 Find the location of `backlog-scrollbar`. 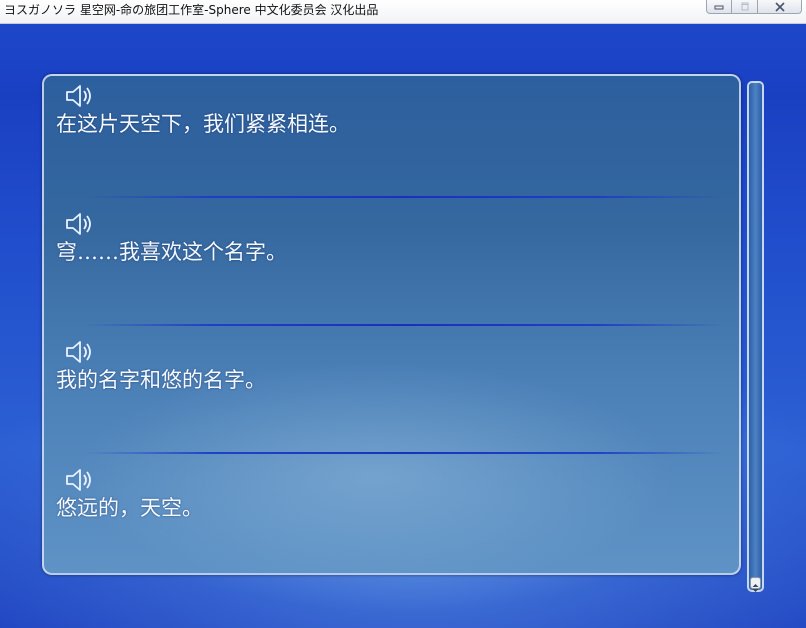

backlog-scrollbar is located at coordinates (755, 336).